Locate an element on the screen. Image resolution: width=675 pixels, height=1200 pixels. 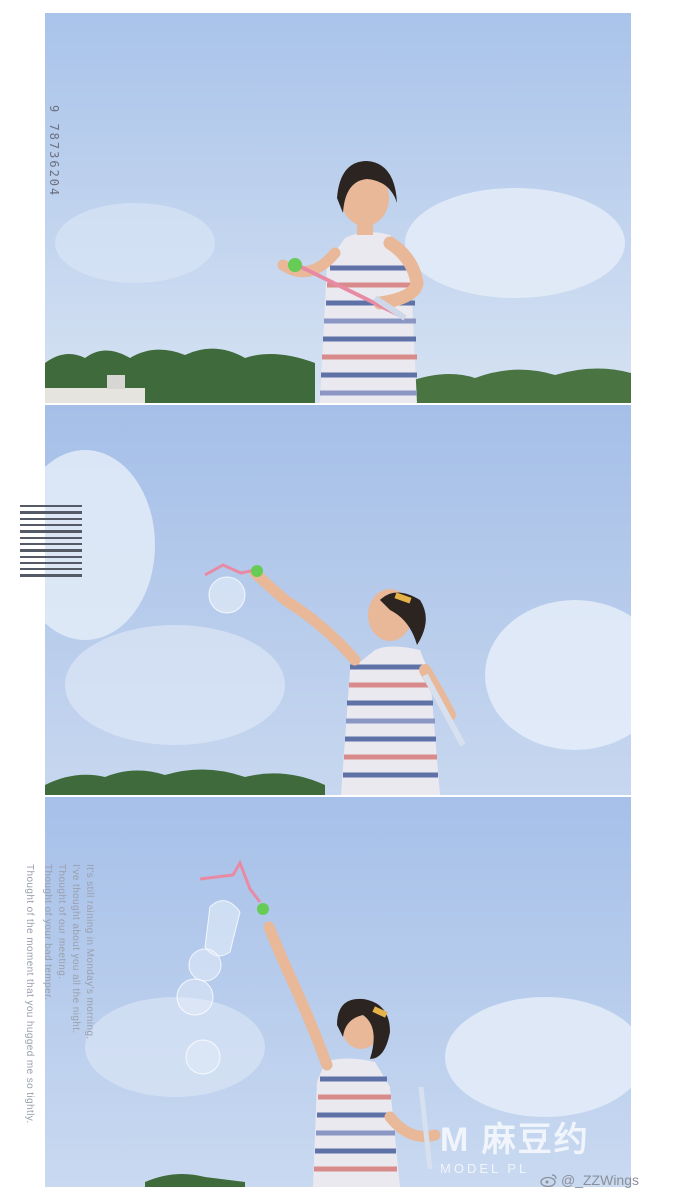
poem-line: Thought of your bad temper. is located at coordinates (47, 932).